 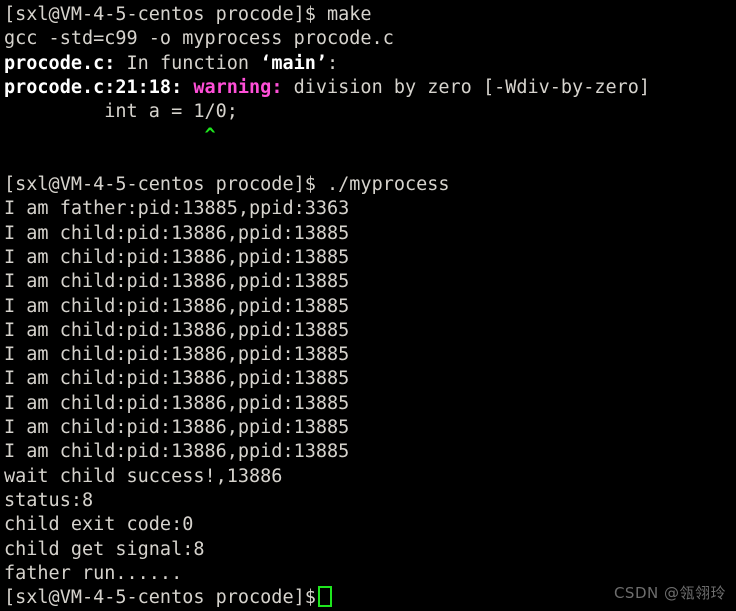 I want to click on terminal-text-segment: gcc -std=c99 -o myprocess procode.c, so click(x=199, y=39).